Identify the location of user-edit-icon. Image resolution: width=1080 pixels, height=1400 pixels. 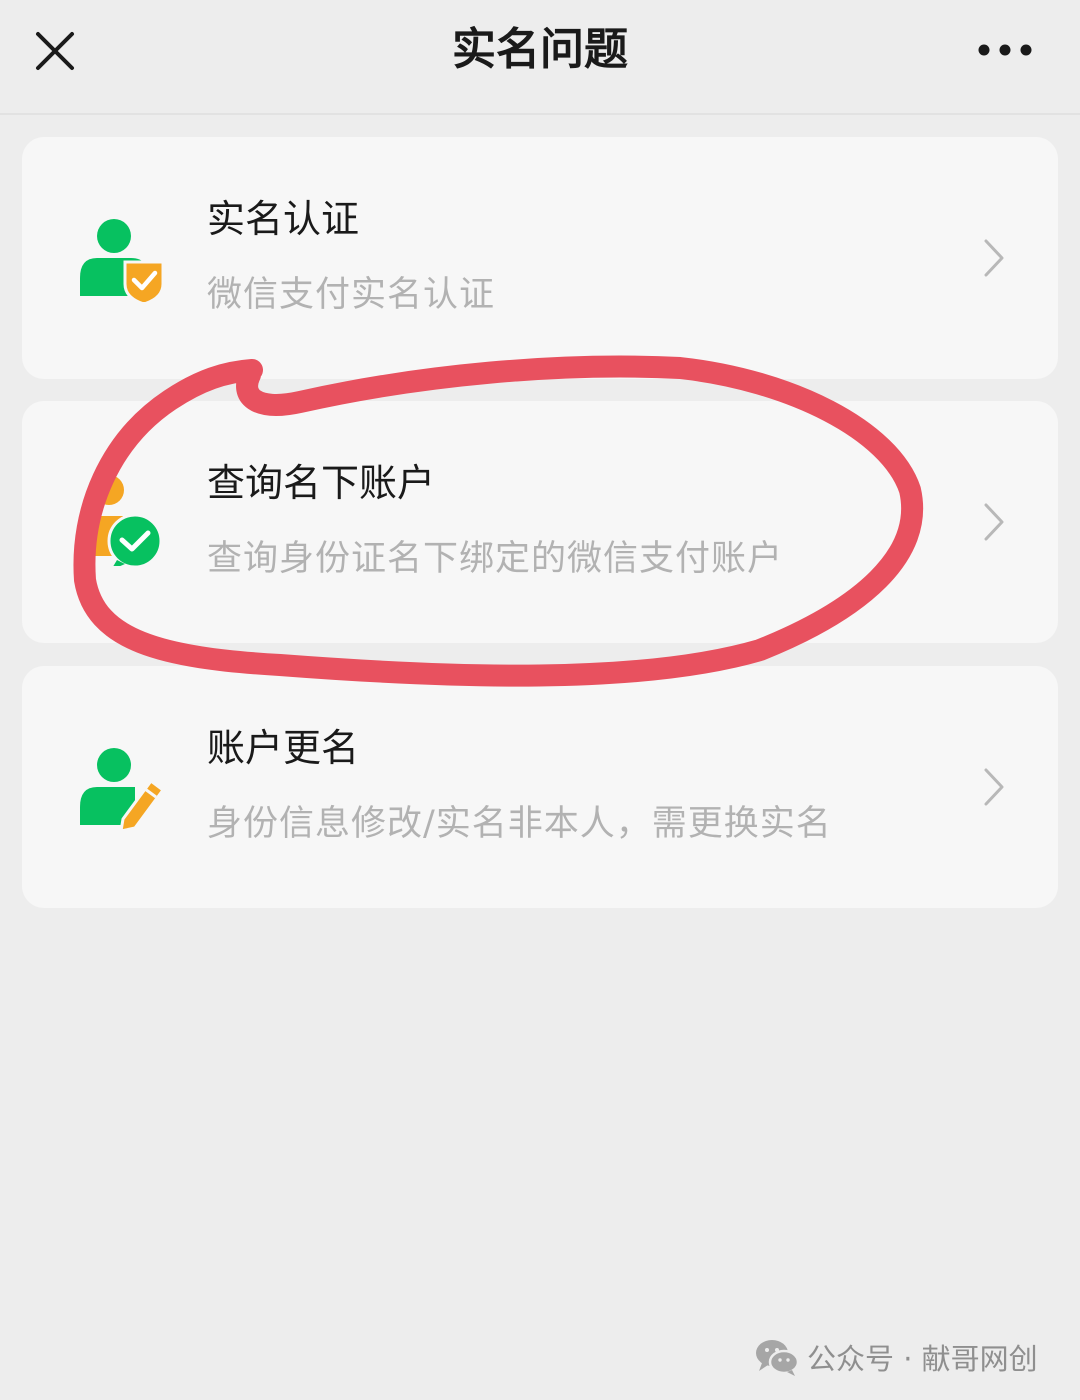
(122, 789).